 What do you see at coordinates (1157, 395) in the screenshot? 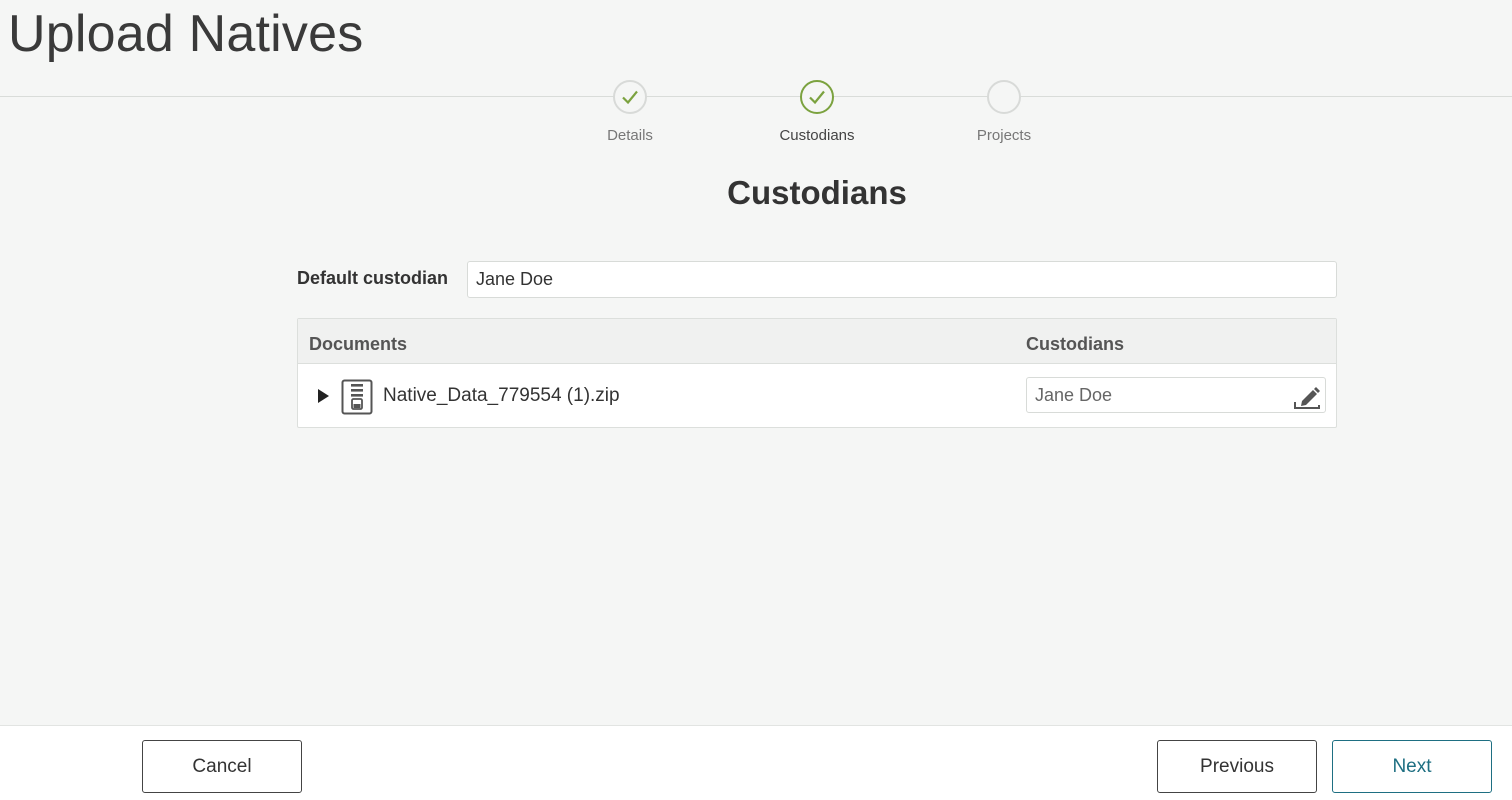
I see `row-custodian-input` at bounding box center [1157, 395].